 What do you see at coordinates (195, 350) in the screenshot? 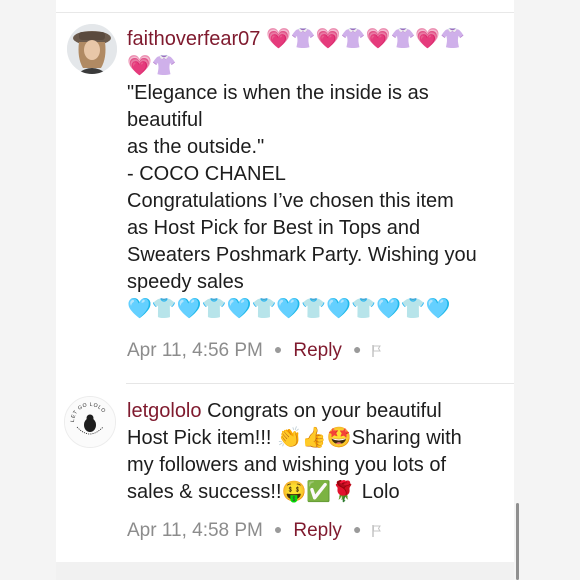
I see `timestamp: Apr 11, 4:56 PM` at bounding box center [195, 350].